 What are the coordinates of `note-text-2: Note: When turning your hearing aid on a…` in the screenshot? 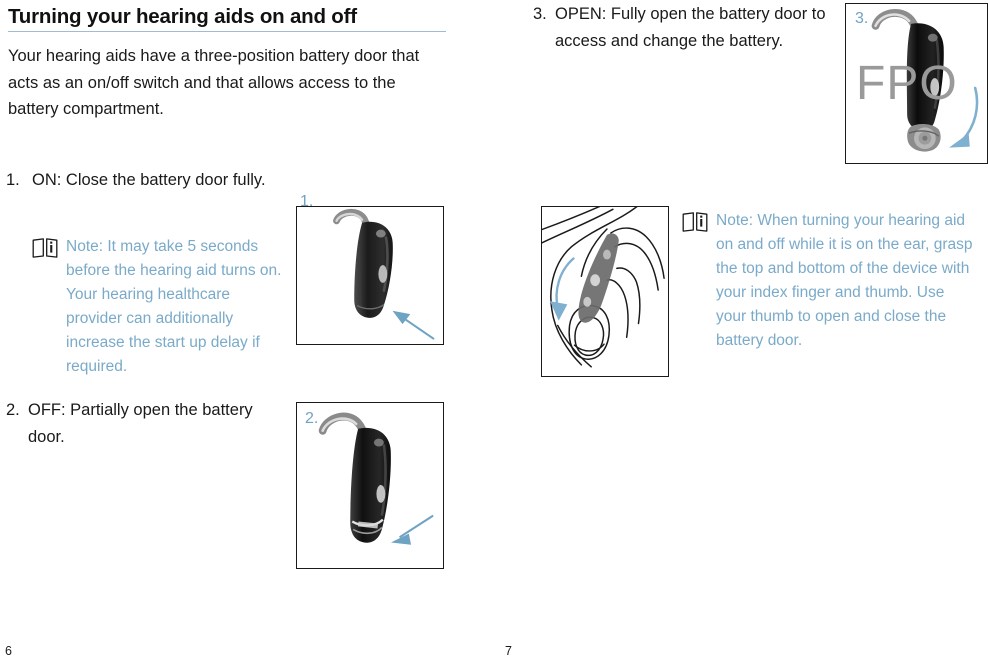 It's located at (844, 280).